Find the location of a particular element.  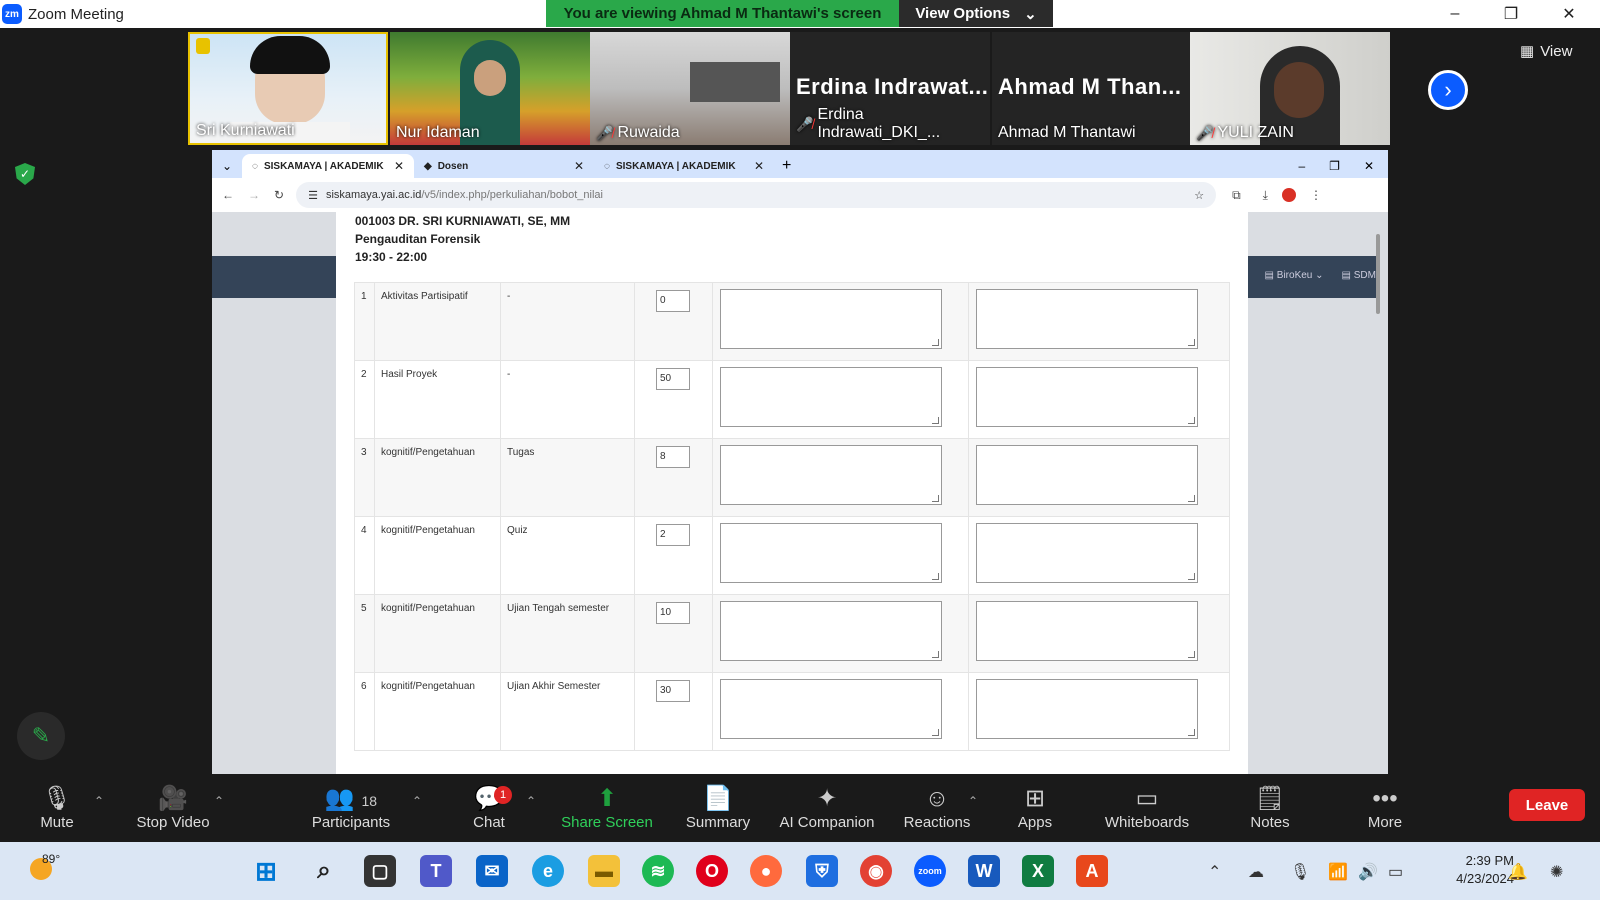

ai-companion-button: ✦ AI Companion is located at coordinates (827, 807).